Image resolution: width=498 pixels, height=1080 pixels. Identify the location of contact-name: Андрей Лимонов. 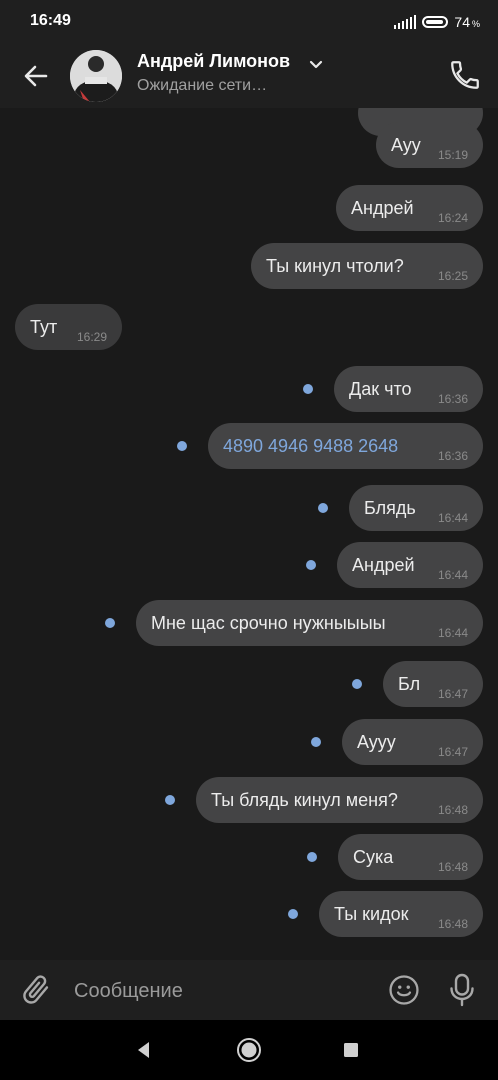
(213, 61).